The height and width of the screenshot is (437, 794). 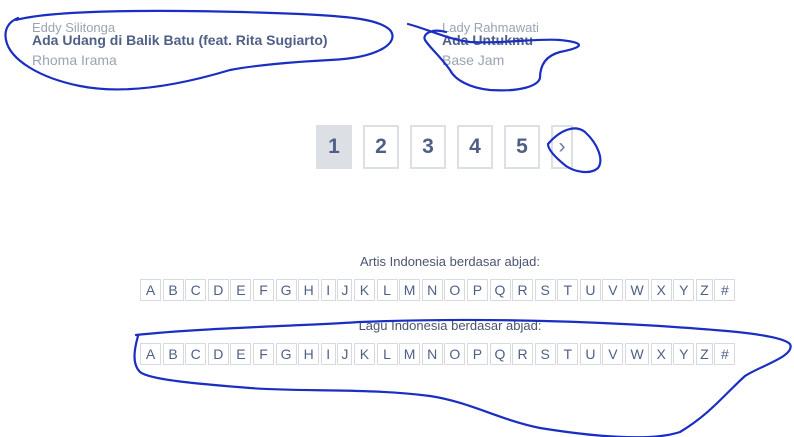 I want to click on artis-letter-d: D, so click(x=218, y=290).